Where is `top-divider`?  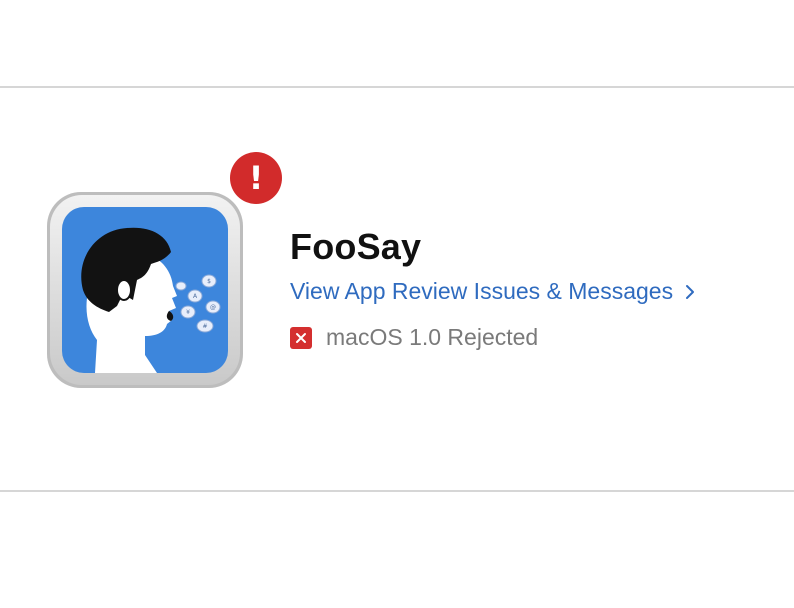 top-divider is located at coordinates (397, 87).